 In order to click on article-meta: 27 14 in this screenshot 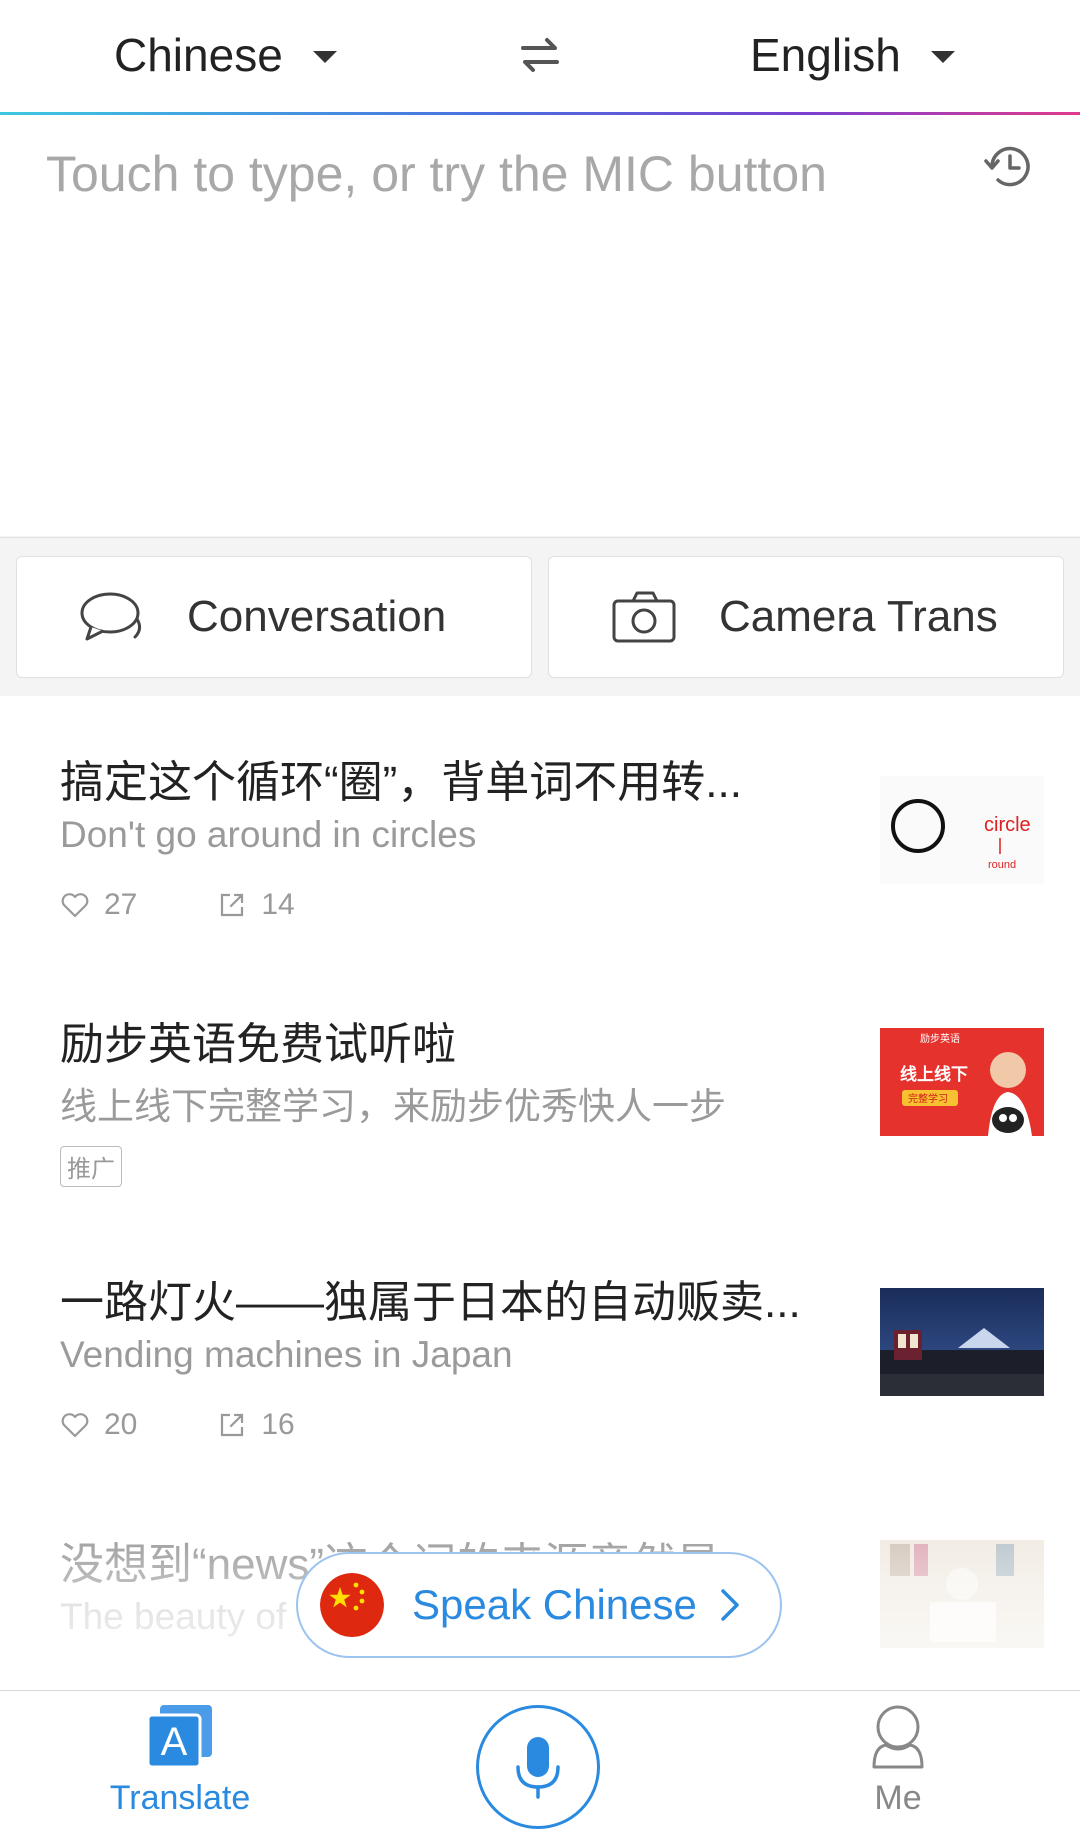, I will do `click(217, 905)`.